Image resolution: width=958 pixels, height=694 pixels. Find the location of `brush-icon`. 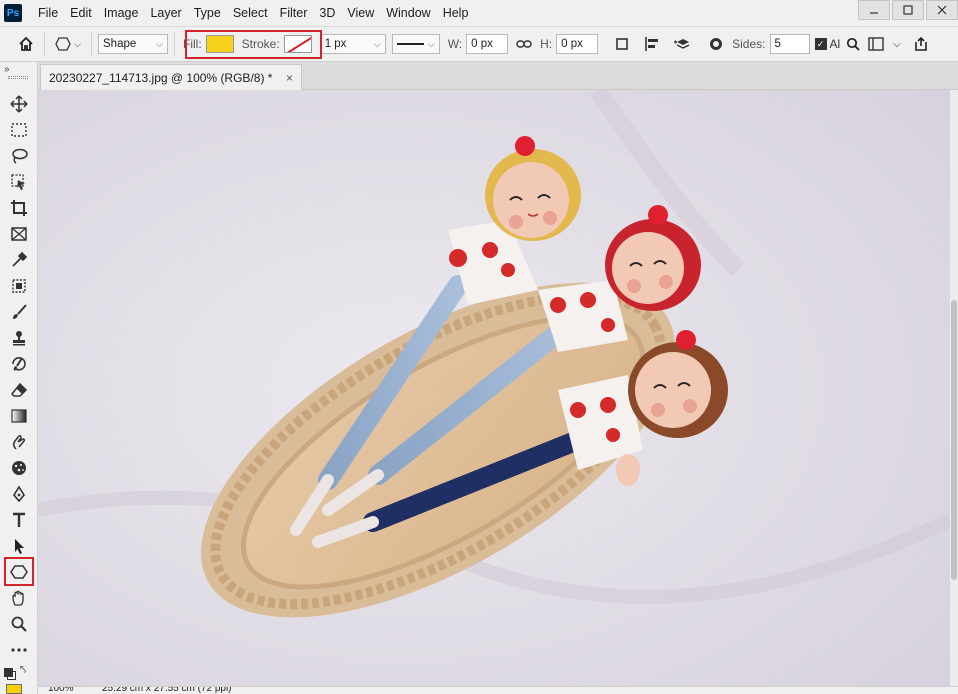

brush-icon is located at coordinates (20, 311).